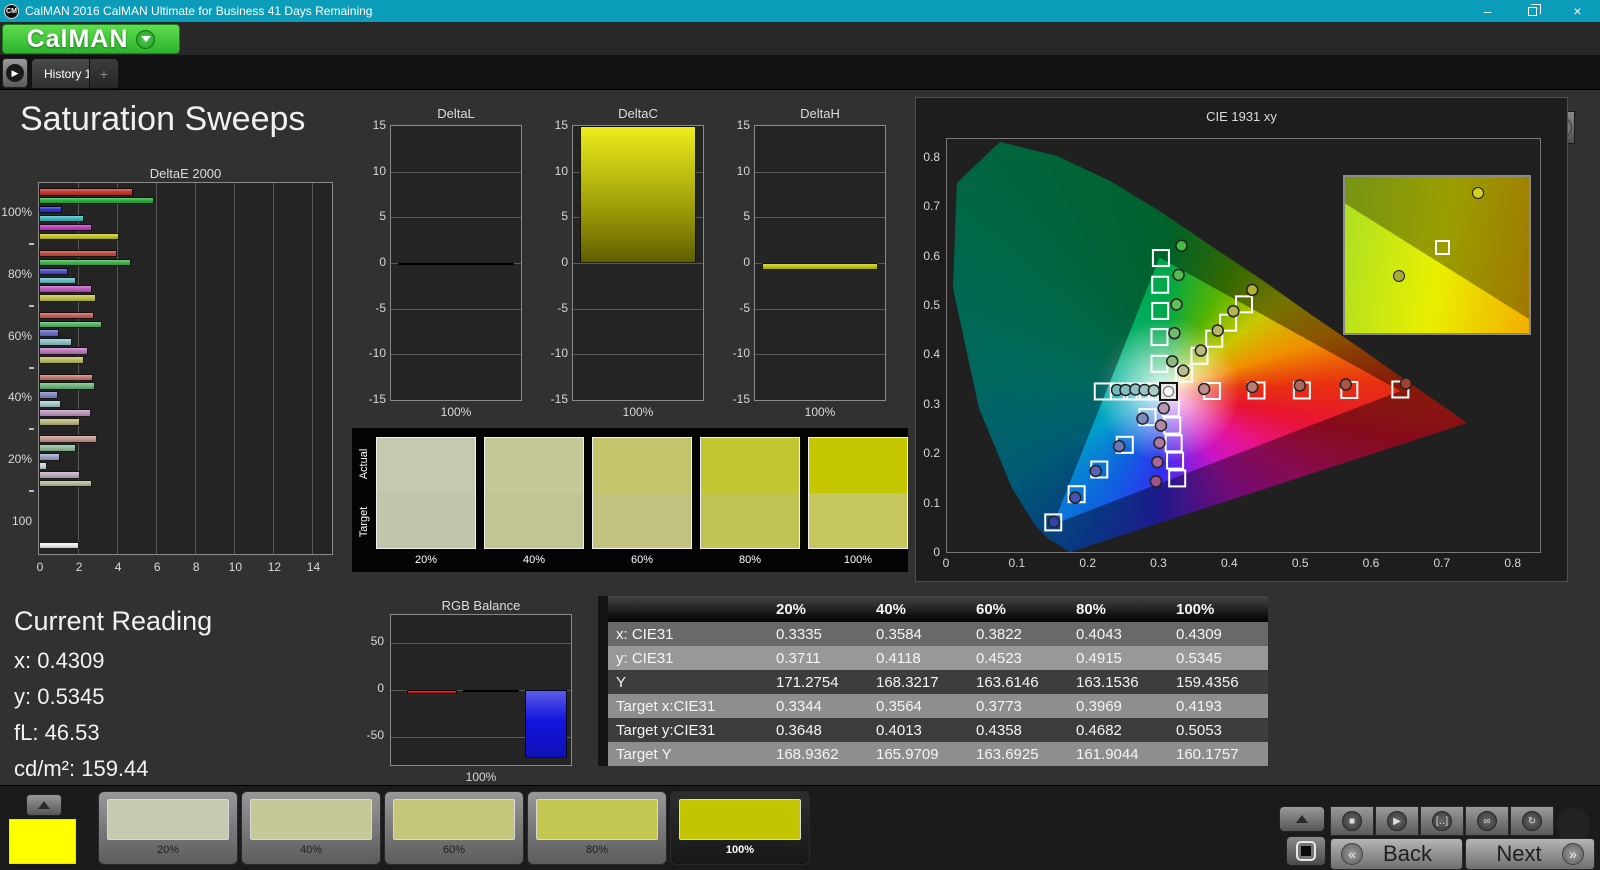  What do you see at coordinates (311, 828) in the screenshot?
I see `pattern-button-40%: 40%` at bounding box center [311, 828].